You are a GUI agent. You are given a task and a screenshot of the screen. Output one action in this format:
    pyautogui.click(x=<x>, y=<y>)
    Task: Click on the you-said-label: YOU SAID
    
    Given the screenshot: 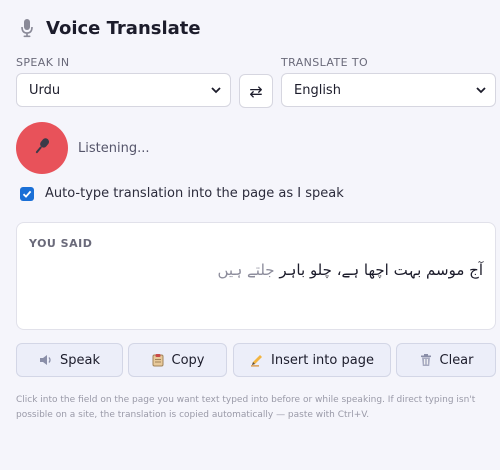 What is the action you would take?
    pyautogui.click(x=61, y=243)
    